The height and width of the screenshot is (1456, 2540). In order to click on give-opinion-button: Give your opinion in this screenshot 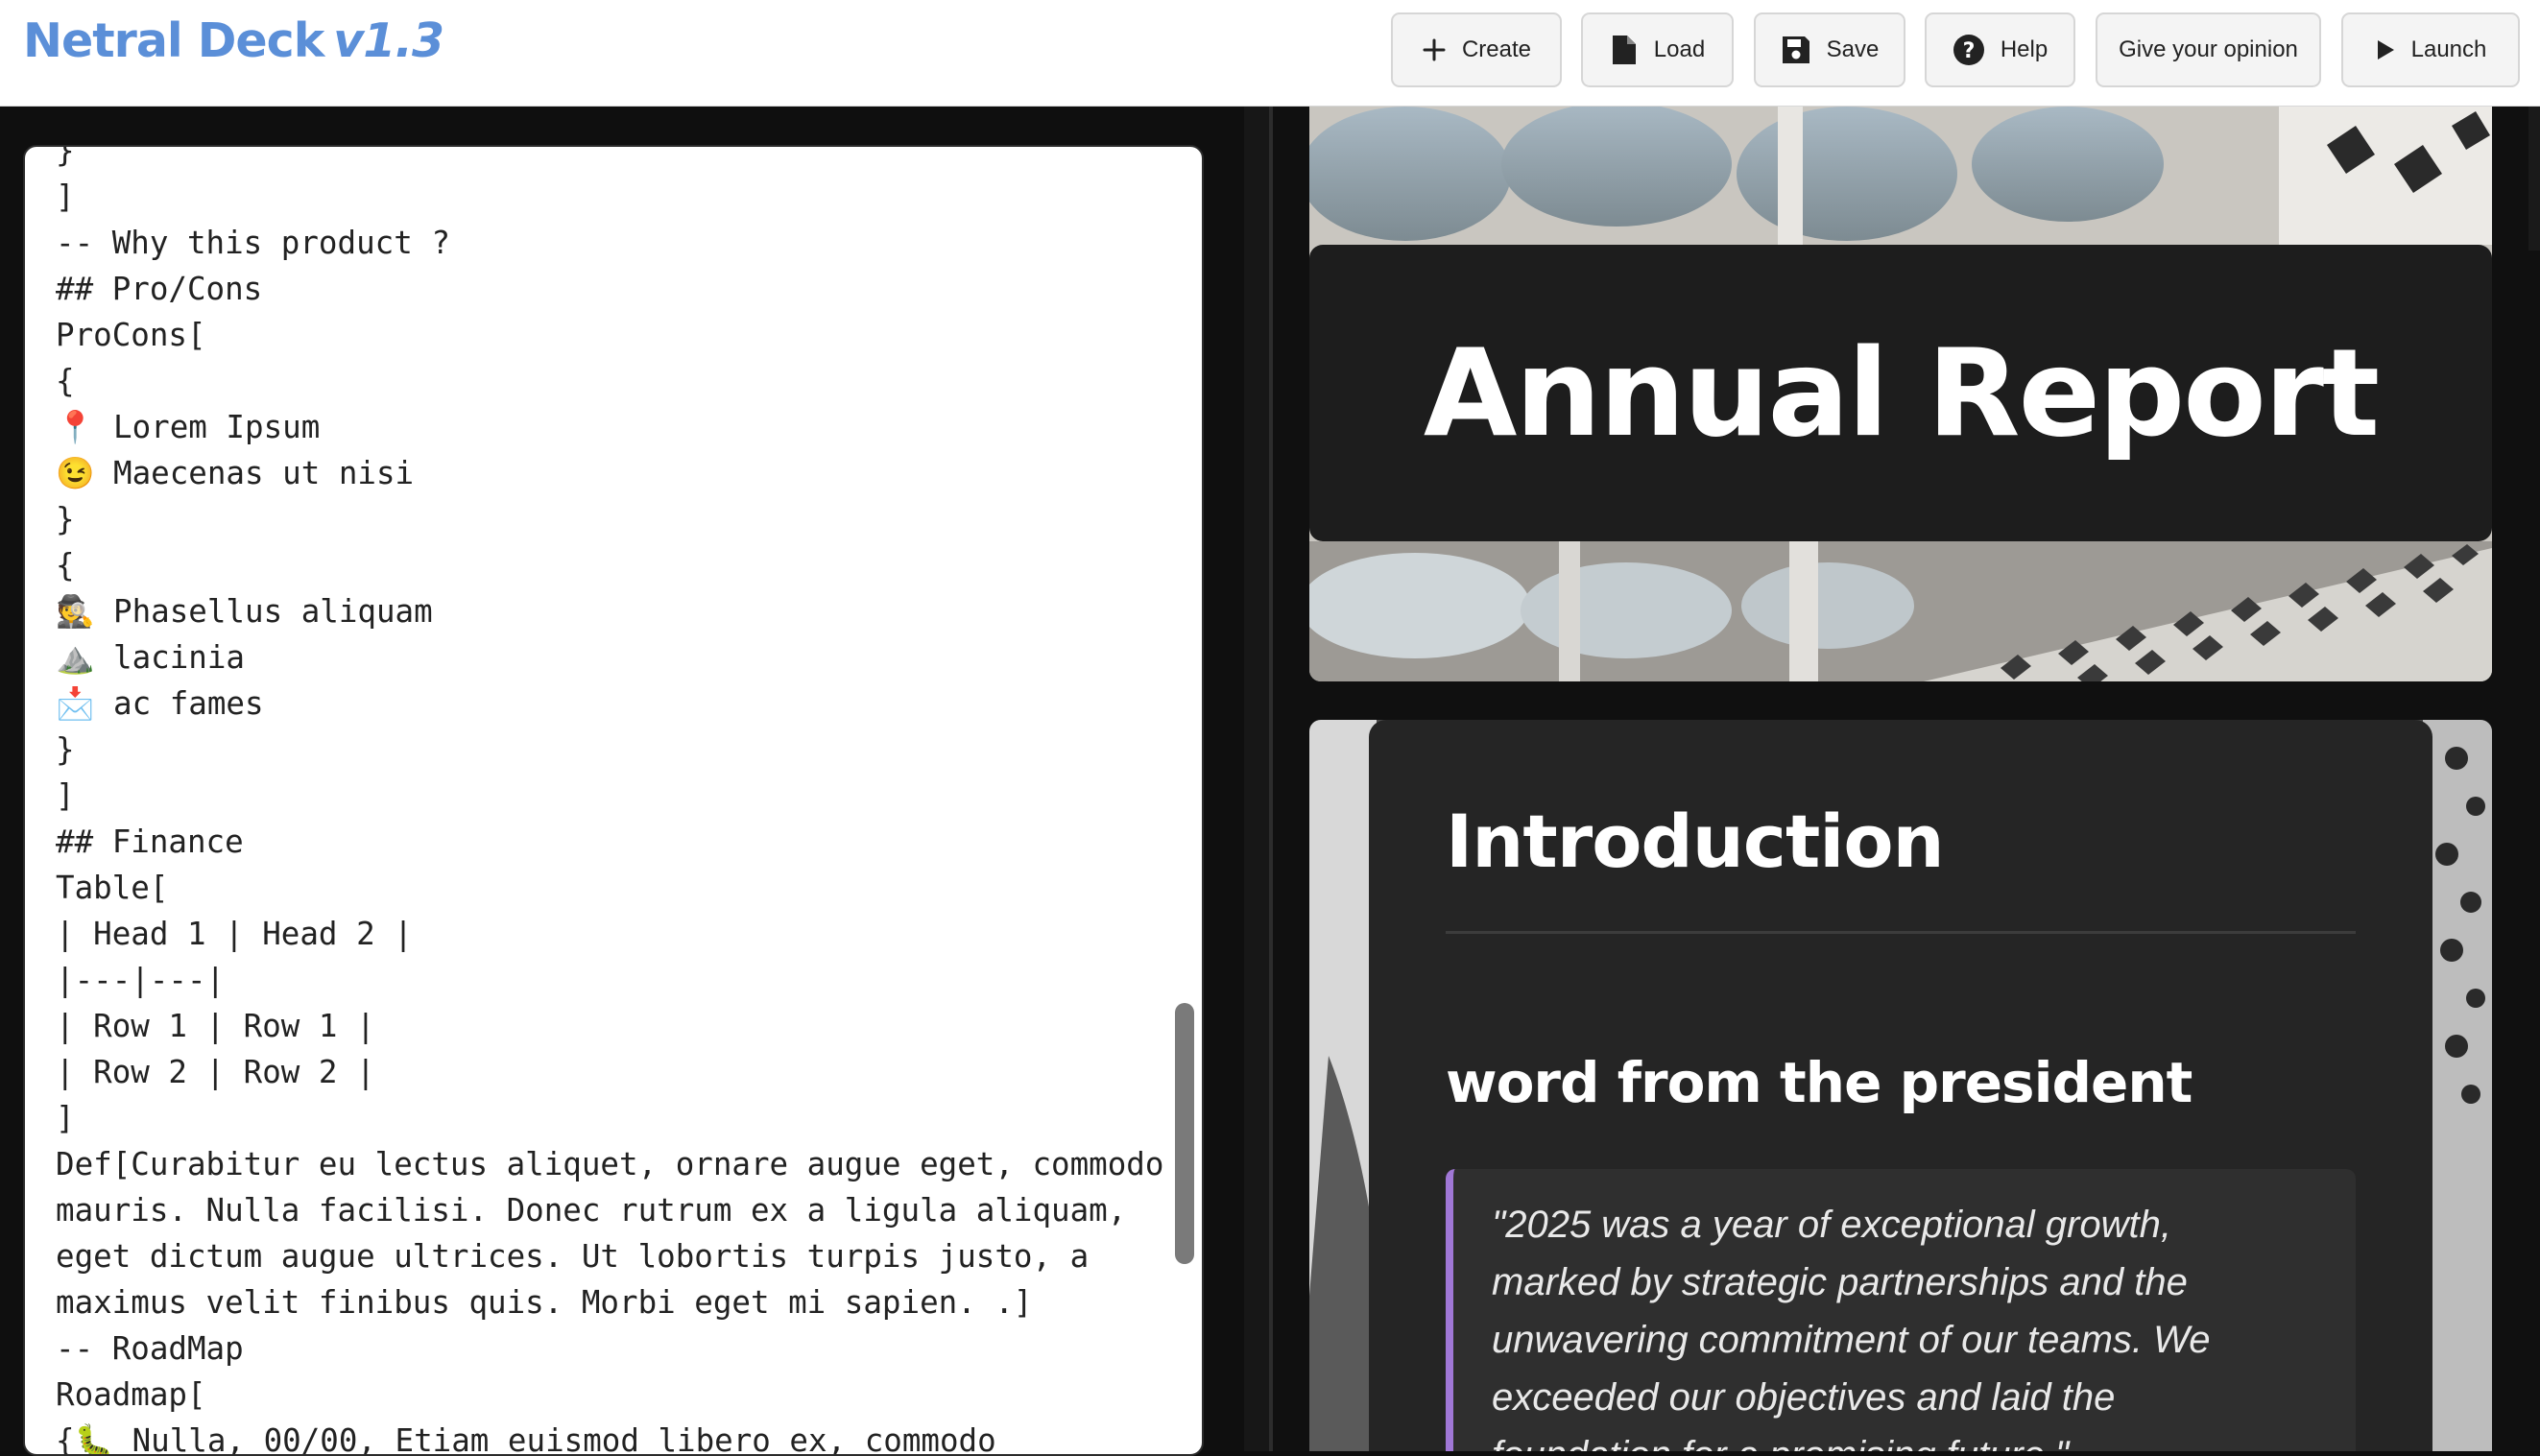, I will do `click(2208, 50)`.